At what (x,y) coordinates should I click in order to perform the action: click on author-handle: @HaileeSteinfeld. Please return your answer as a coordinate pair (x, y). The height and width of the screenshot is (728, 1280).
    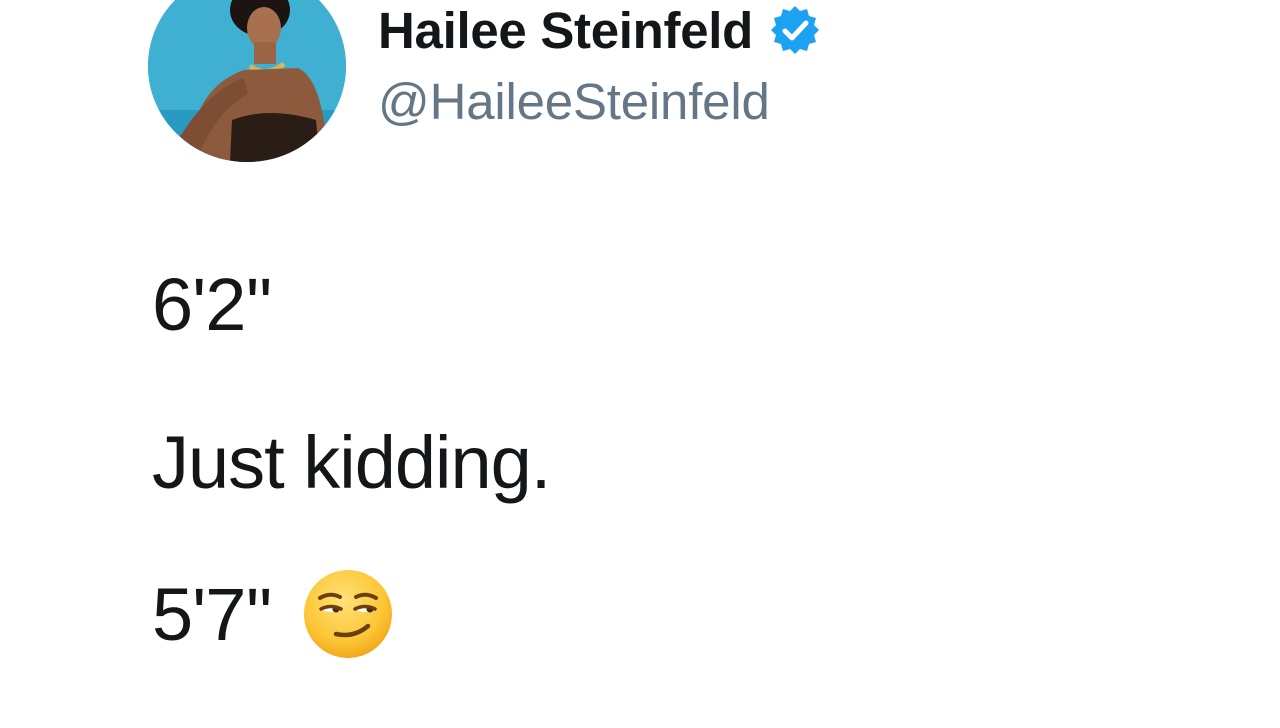
    Looking at the image, I should click on (574, 101).